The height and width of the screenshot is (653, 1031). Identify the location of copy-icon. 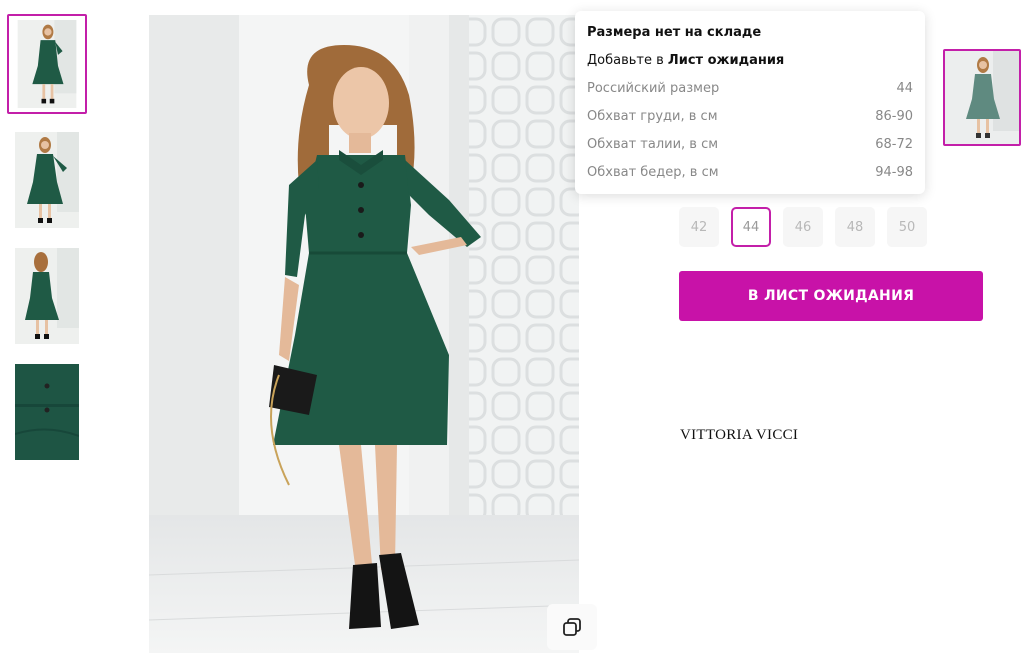
(572, 627).